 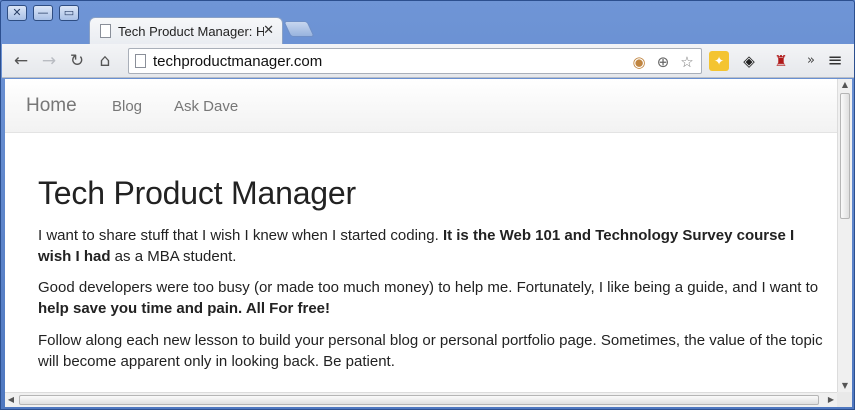 I want to click on forward-arrow-icon: →, so click(x=49, y=61).